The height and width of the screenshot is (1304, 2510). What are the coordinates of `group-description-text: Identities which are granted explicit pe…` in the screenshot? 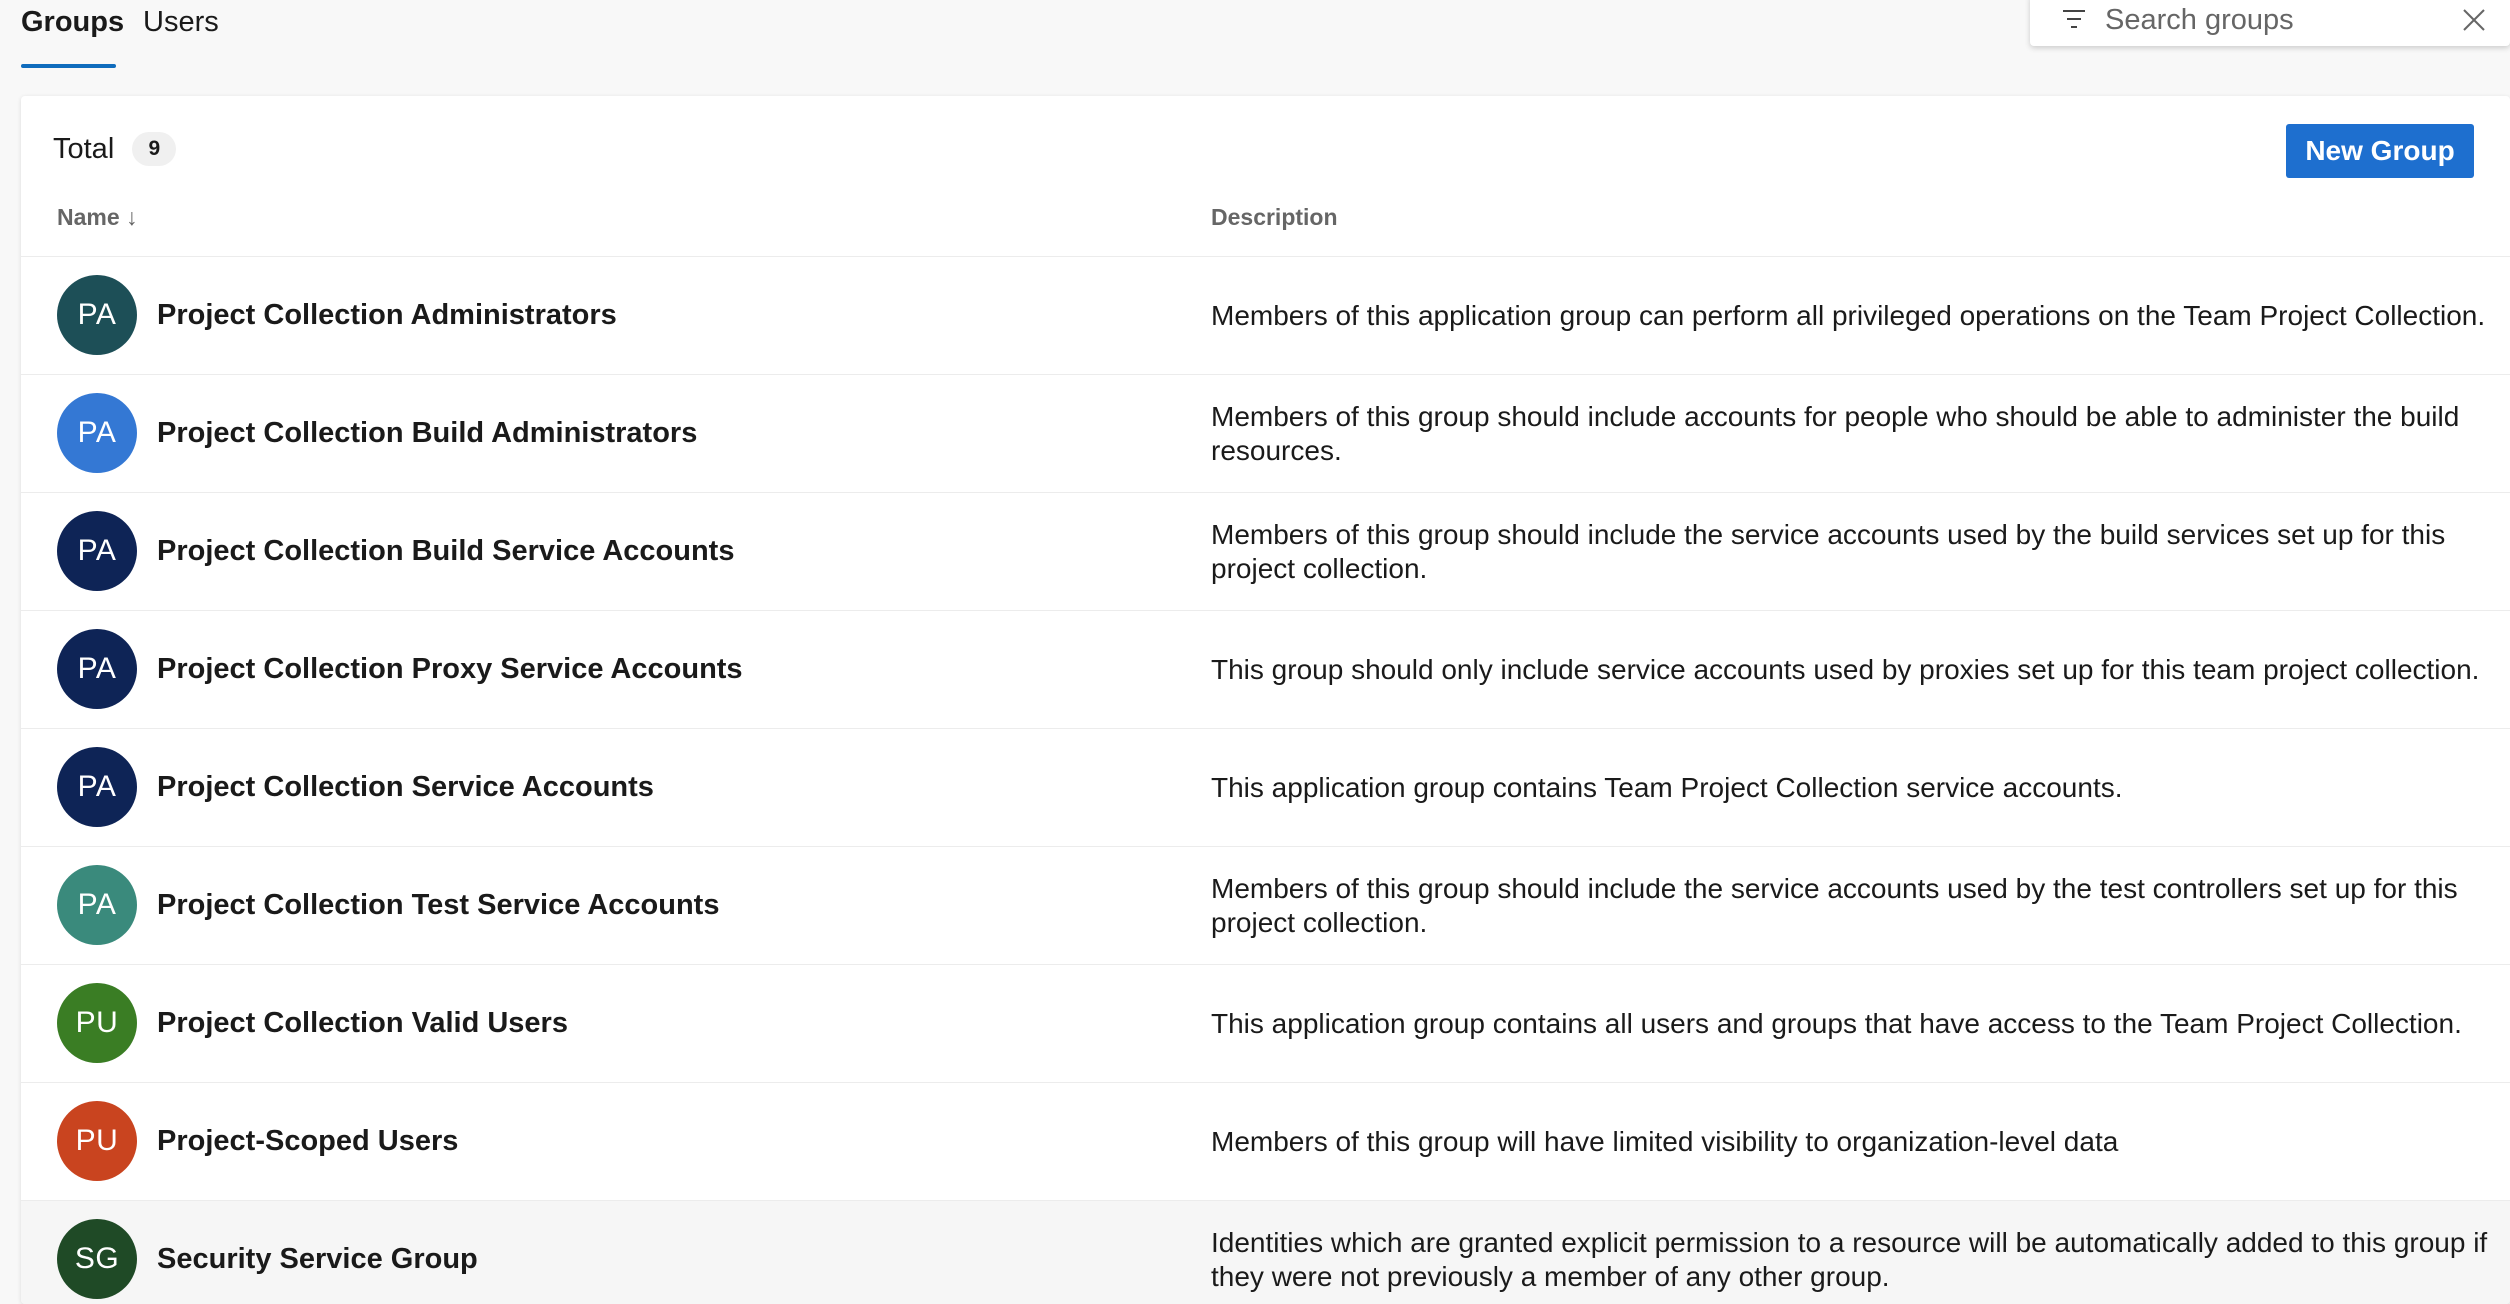 It's located at (1849, 1259).